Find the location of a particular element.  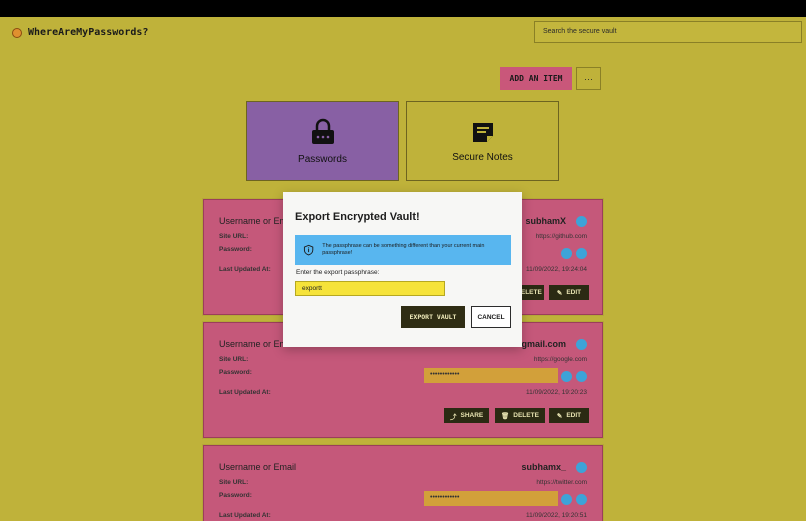

export-vault-button: EXPORT VAULT is located at coordinates (433, 317).